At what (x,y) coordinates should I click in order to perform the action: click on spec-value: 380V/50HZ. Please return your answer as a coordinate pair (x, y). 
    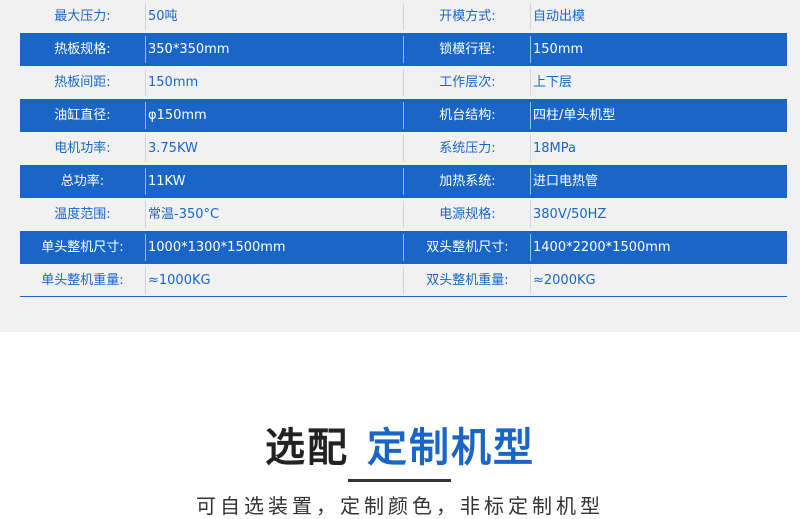
    Looking at the image, I should click on (570, 214).